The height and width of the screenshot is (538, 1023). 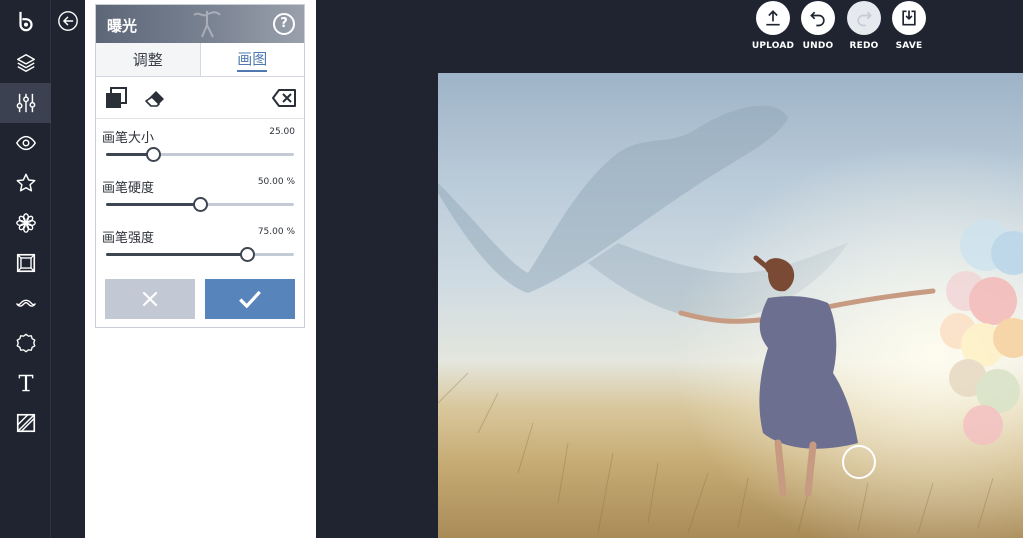 What do you see at coordinates (200, 299) in the screenshot?
I see `panel-actions` at bounding box center [200, 299].